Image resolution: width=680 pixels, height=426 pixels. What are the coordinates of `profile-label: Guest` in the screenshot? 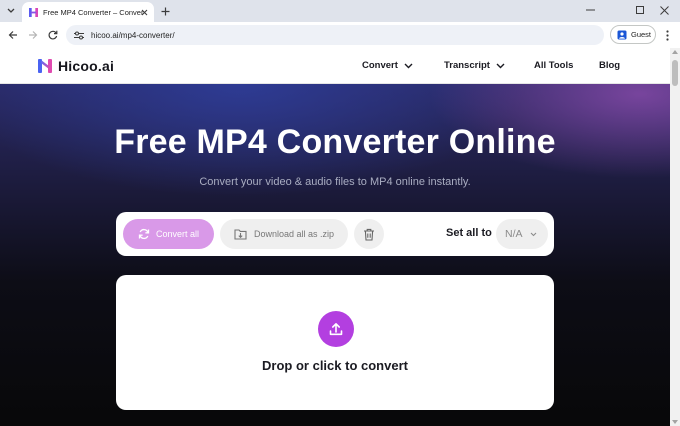 It's located at (641, 34).